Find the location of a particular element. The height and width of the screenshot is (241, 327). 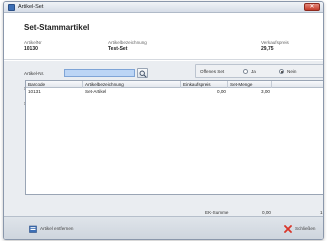

header-verkaufspreis-label: Verkaufspreis is located at coordinates (275, 42).